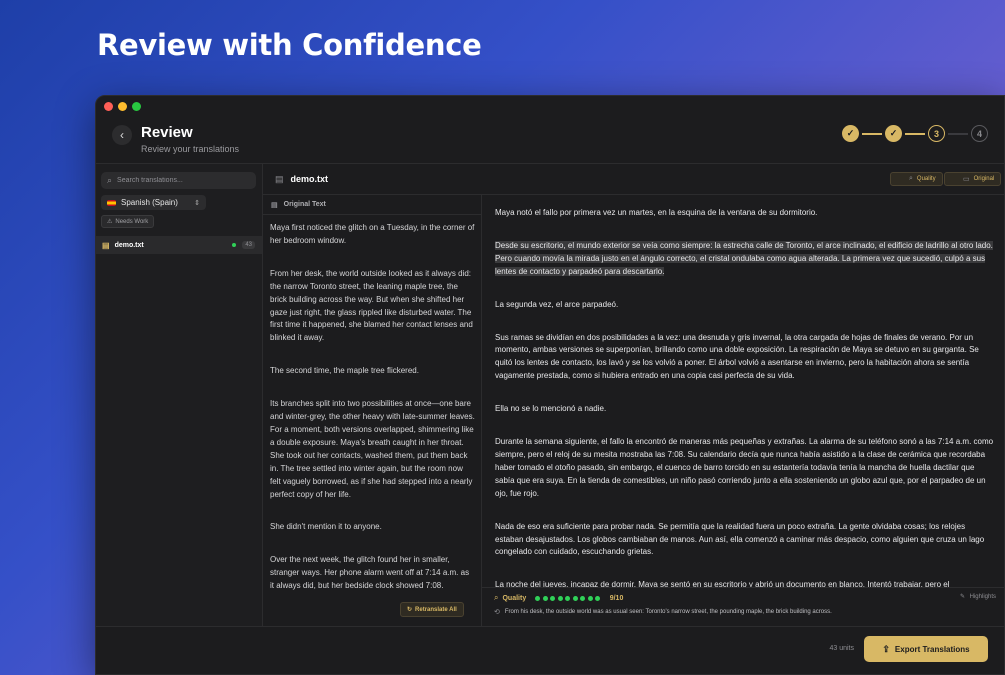 Image resolution: width=1005 pixels, height=675 pixels. What do you see at coordinates (550, 650) in the screenshot?
I see `footer-bar: 43 units ⇪ Export Translations` at bounding box center [550, 650].